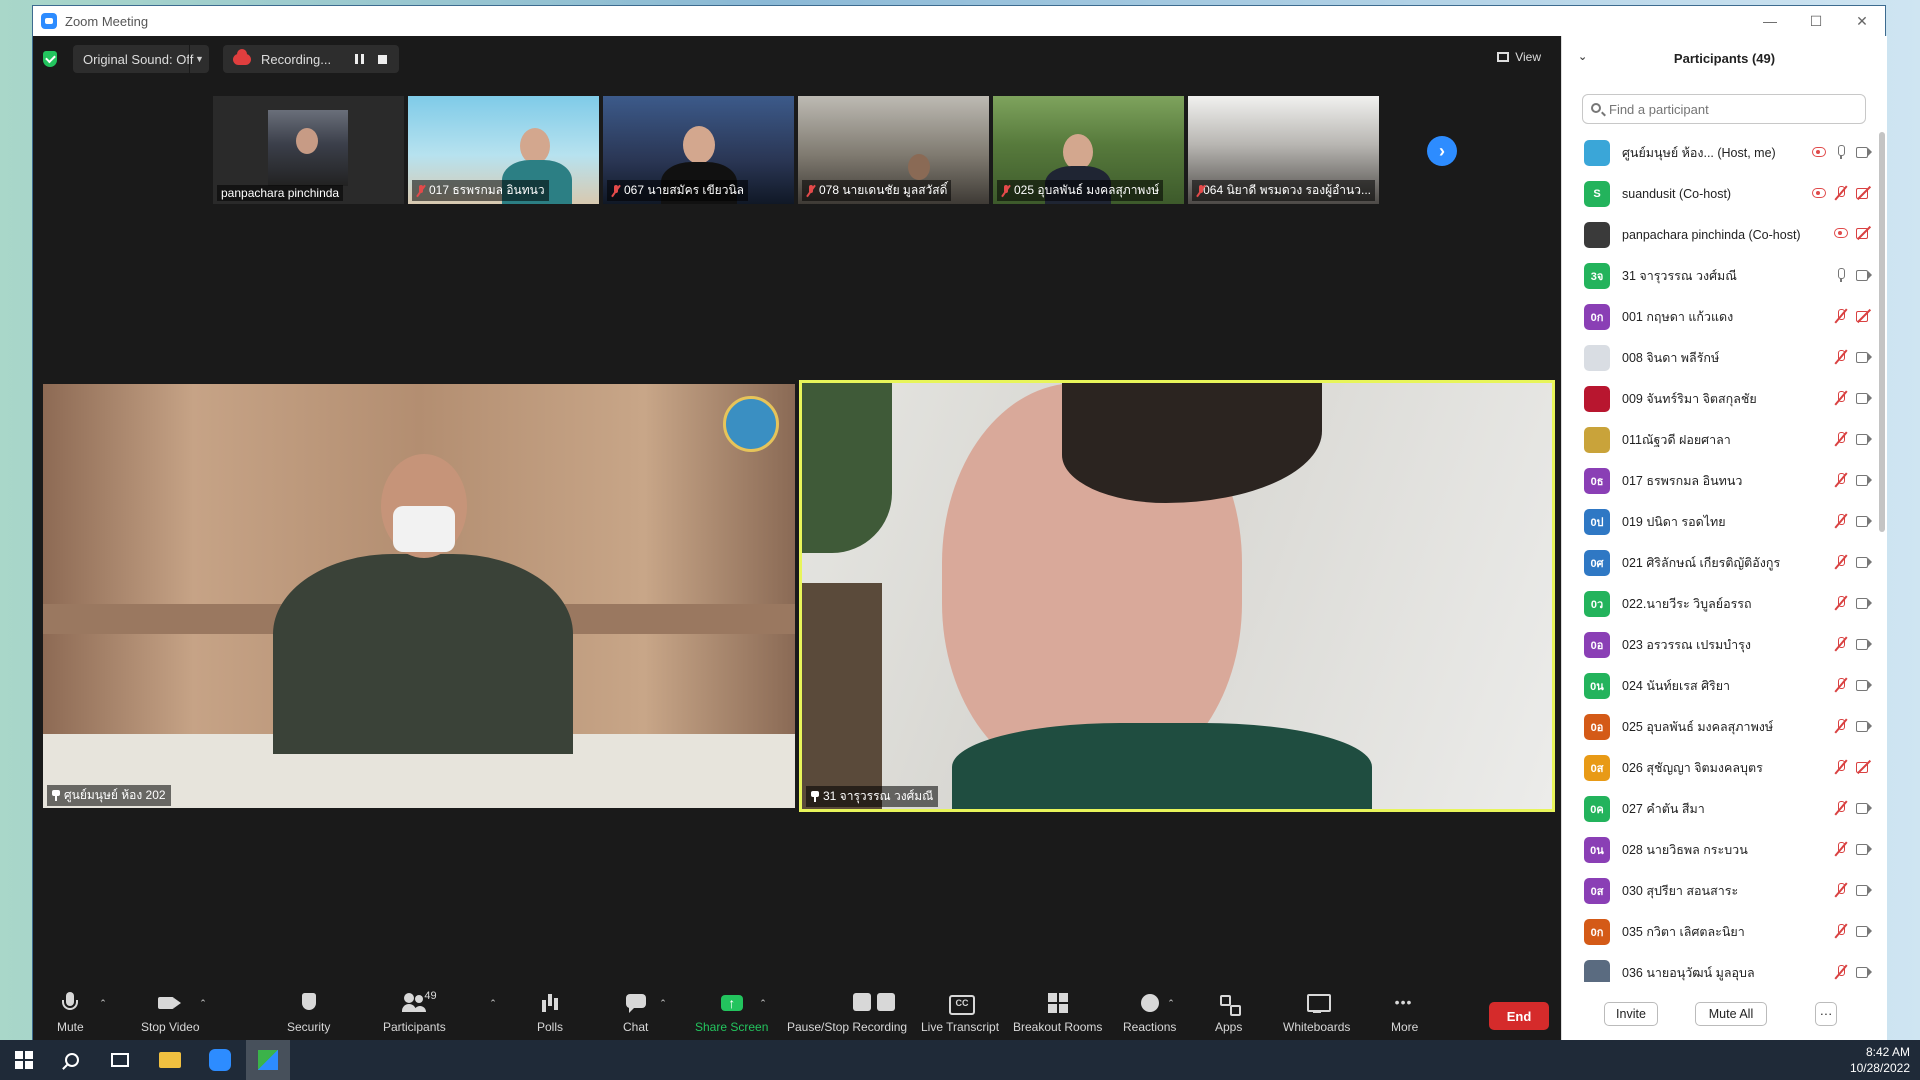 This screenshot has width=1920, height=1080. What do you see at coordinates (1724, 58) in the screenshot?
I see `participants-panel-title: Participants (49)` at bounding box center [1724, 58].